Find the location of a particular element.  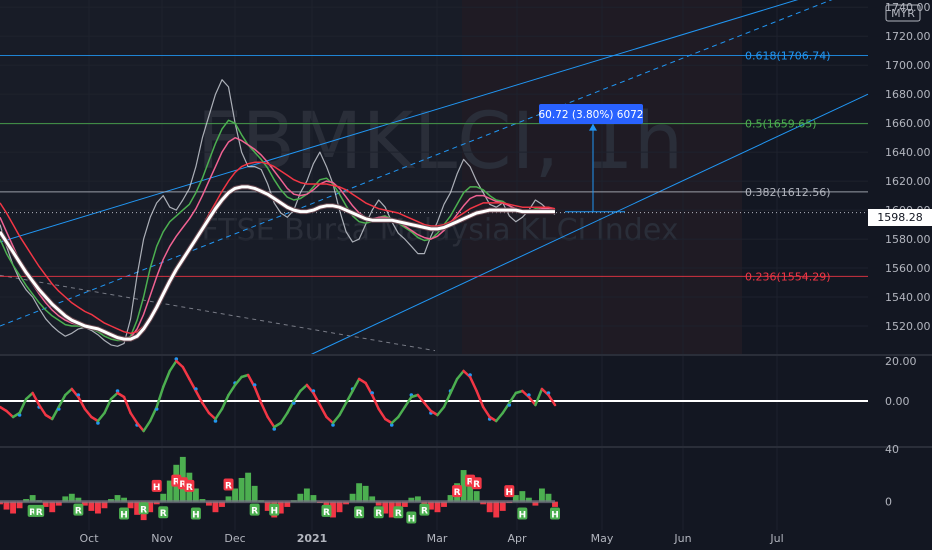

price-tick-label: 1700.00 is located at coordinates (908, 65).